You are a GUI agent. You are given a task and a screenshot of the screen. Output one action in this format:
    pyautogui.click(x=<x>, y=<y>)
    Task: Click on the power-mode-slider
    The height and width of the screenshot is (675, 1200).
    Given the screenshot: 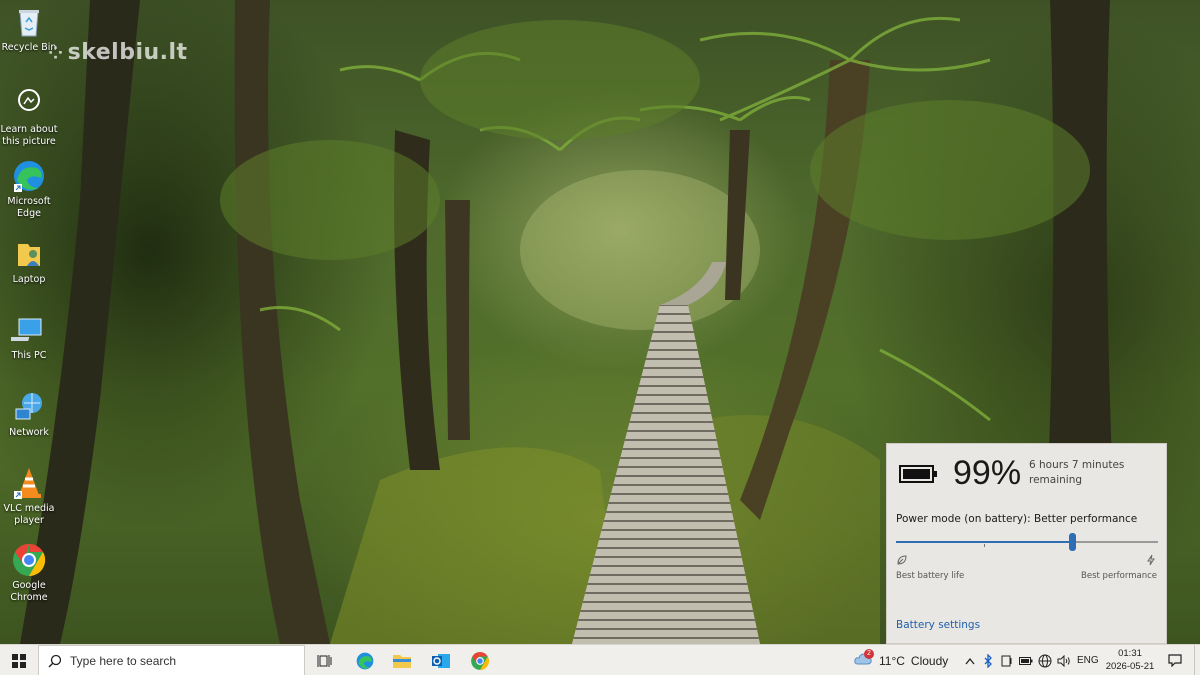 What is the action you would take?
    pyautogui.click(x=1027, y=542)
    